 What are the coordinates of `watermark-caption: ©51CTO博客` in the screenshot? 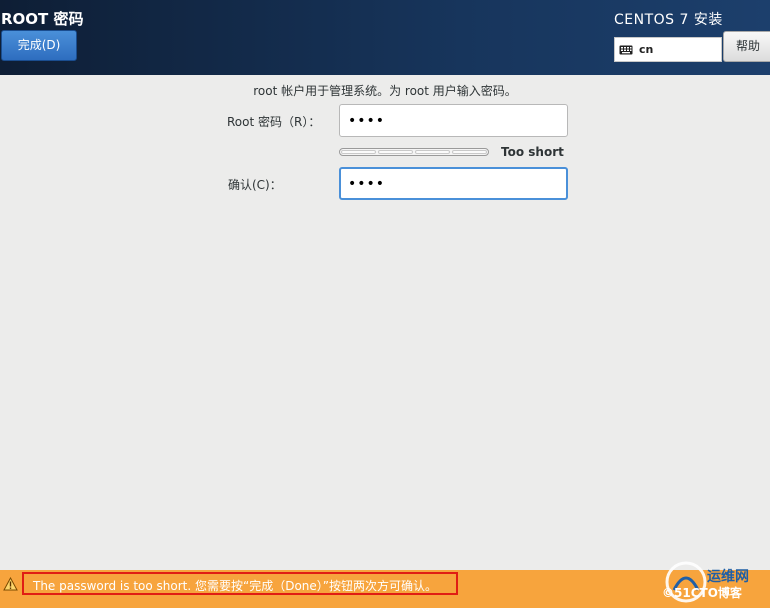 It's located at (702, 593).